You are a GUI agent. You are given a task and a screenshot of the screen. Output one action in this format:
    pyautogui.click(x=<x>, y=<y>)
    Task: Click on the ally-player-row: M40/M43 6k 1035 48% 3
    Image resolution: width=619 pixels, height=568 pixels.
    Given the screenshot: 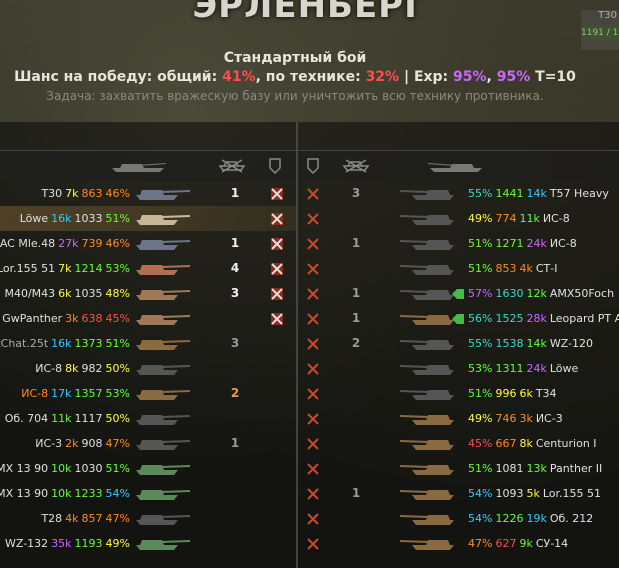 What is the action you would take?
    pyautogui.click(x=148, y=293)
    